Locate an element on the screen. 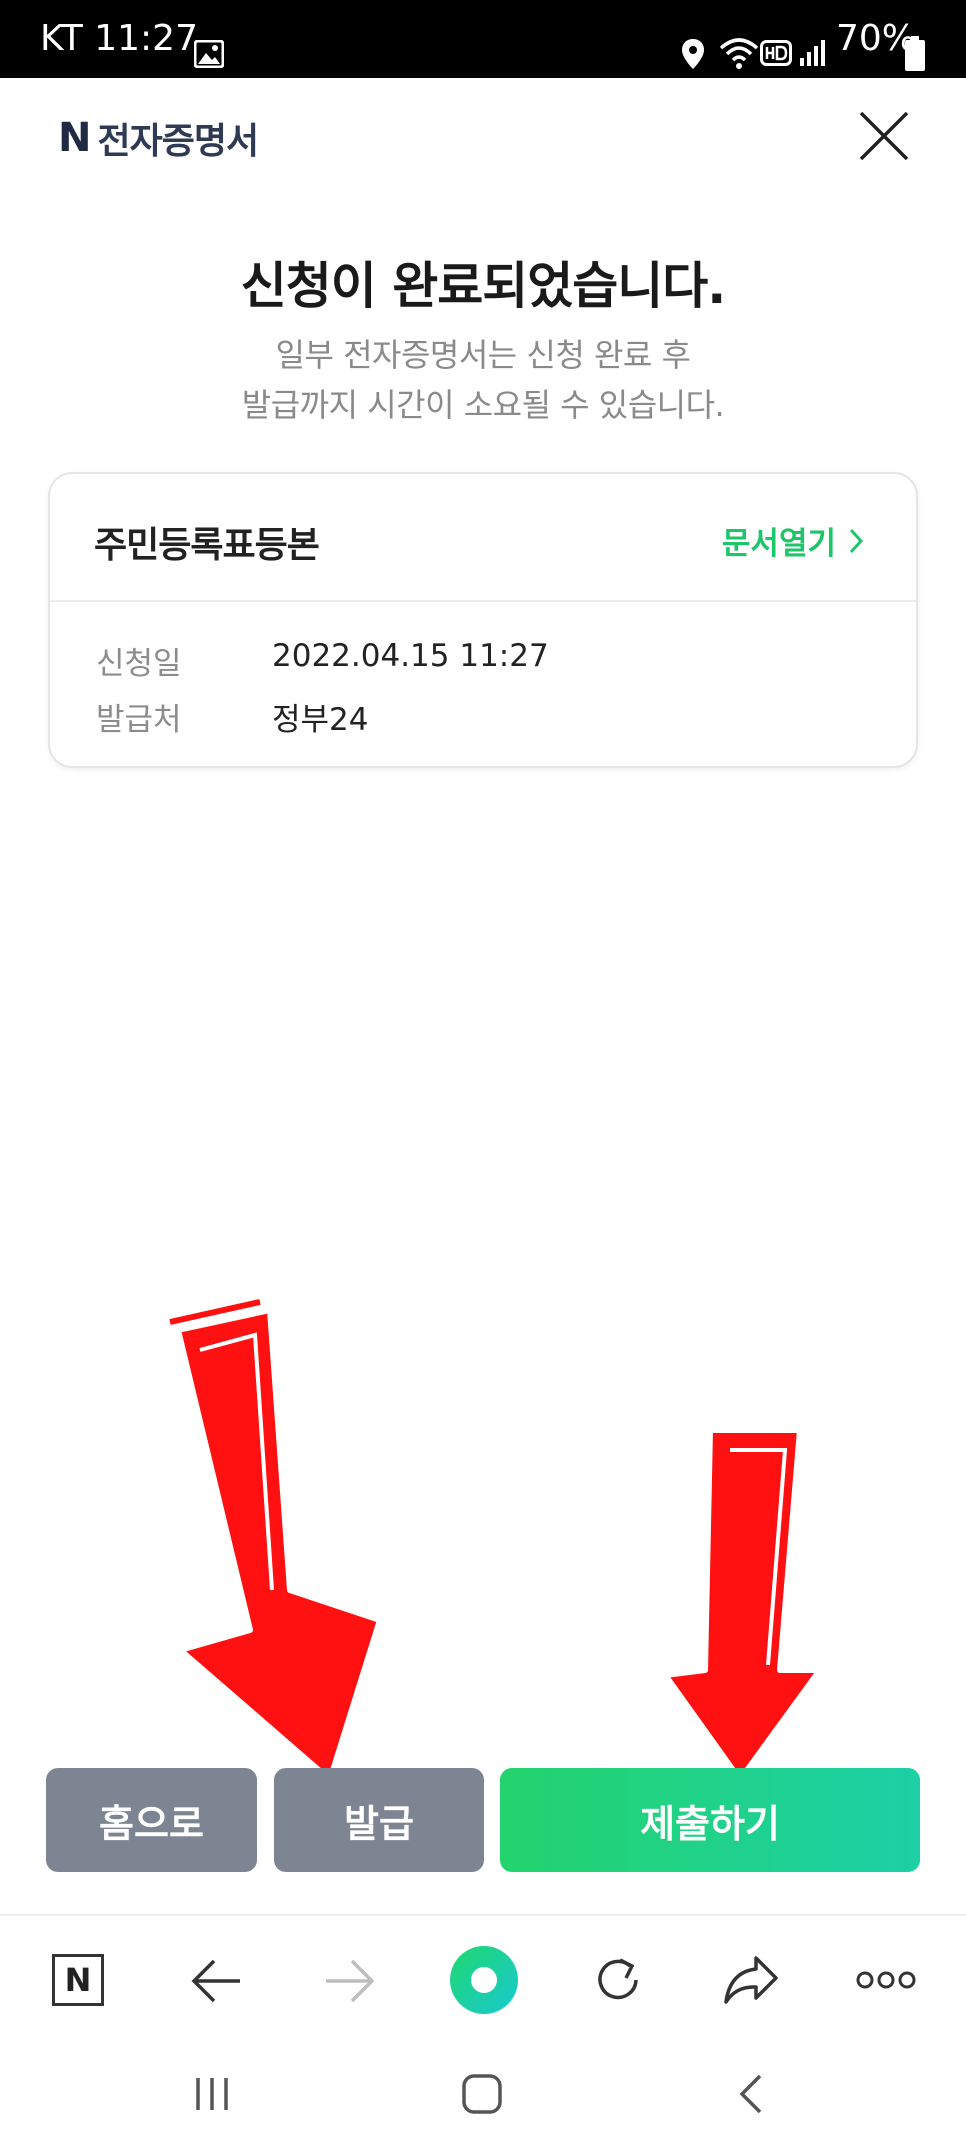 Image resolution: width=966 pixels, height=2147 pixels. issuer-label: 발급처 is located at coordinates (139, 720).